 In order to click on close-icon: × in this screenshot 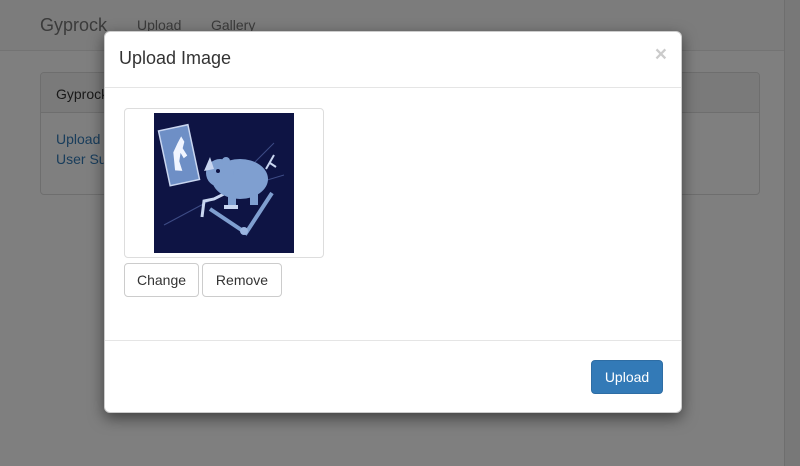, I will do `click(661, 54)`.